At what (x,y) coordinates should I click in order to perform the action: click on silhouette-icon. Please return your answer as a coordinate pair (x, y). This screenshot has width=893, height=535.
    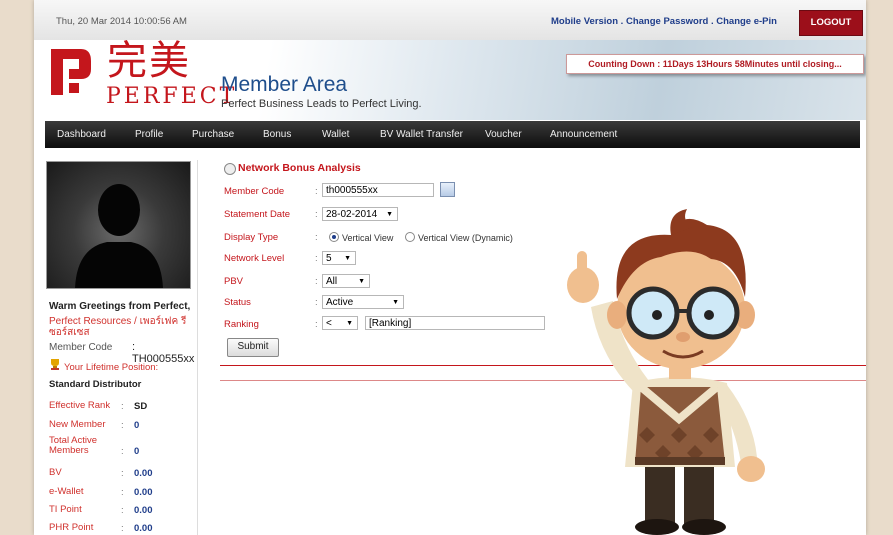
    Looking at the image, I should click on (119, 236).